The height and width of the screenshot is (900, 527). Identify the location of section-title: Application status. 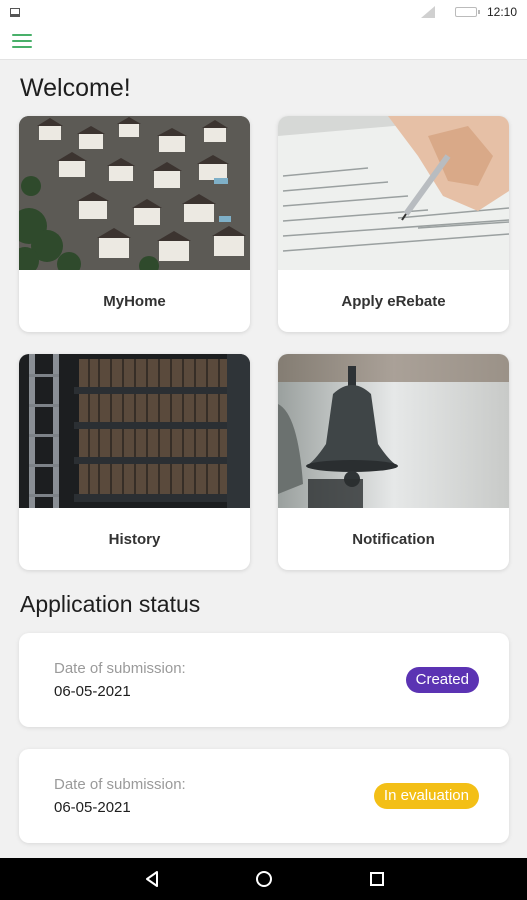
(110, 604).